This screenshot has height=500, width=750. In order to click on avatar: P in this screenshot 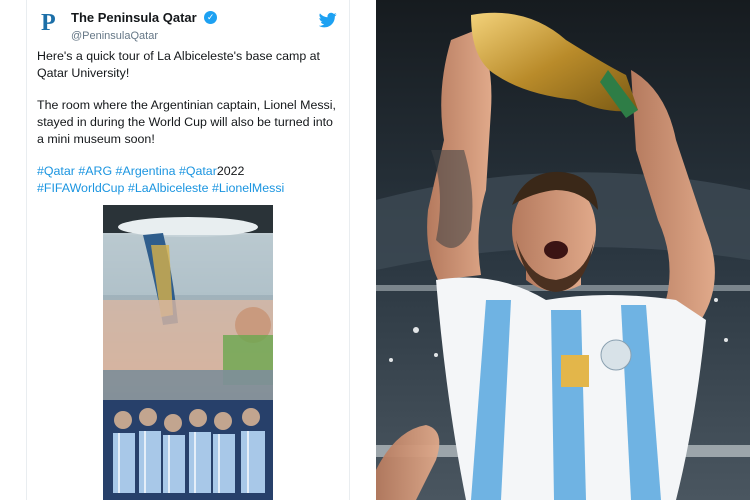, I will do `click(53, 23)`.